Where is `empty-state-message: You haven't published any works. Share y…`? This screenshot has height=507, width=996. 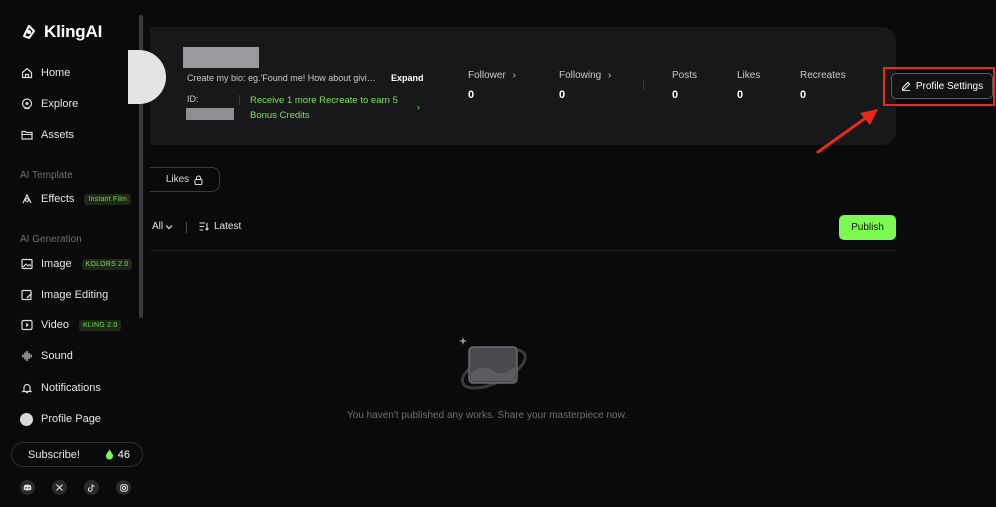
empty-state-message: You haven't published any works. Share y… is located at coordinates (487, 415).